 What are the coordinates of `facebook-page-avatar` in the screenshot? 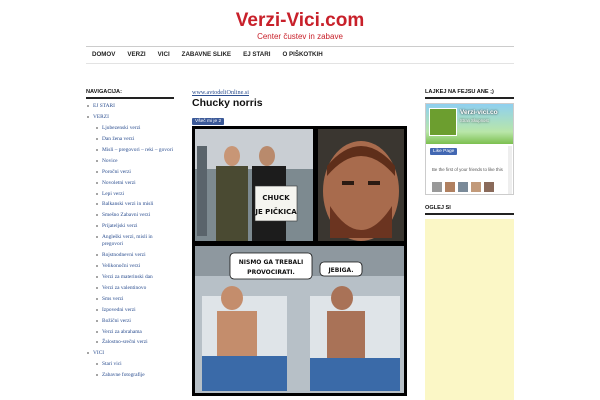 It's located at (443, 122).